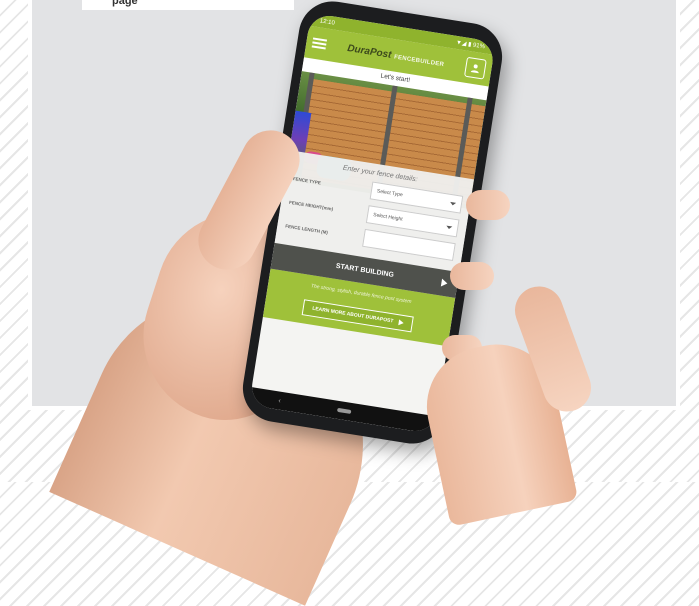 This screenshot has width=699, height=606. Describe the element at coordinates (327, 22) in the screenshot. I see `status-time: 12:10` at that location.